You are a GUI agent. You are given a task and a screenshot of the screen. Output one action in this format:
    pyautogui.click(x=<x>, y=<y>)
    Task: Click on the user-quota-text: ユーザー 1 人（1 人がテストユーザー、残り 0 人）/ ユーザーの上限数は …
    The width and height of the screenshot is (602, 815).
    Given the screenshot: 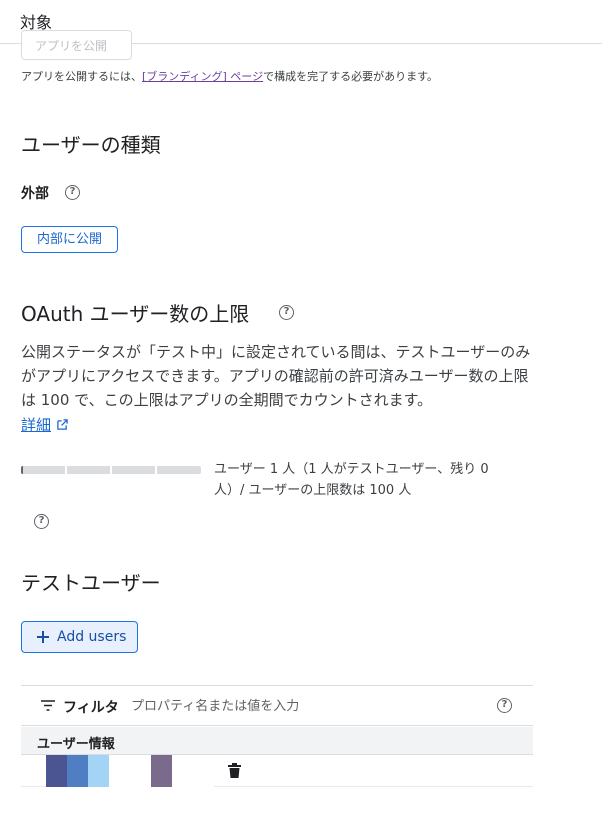 What is the action you would take?
    pyautogui.click(x=351, y=480)
    